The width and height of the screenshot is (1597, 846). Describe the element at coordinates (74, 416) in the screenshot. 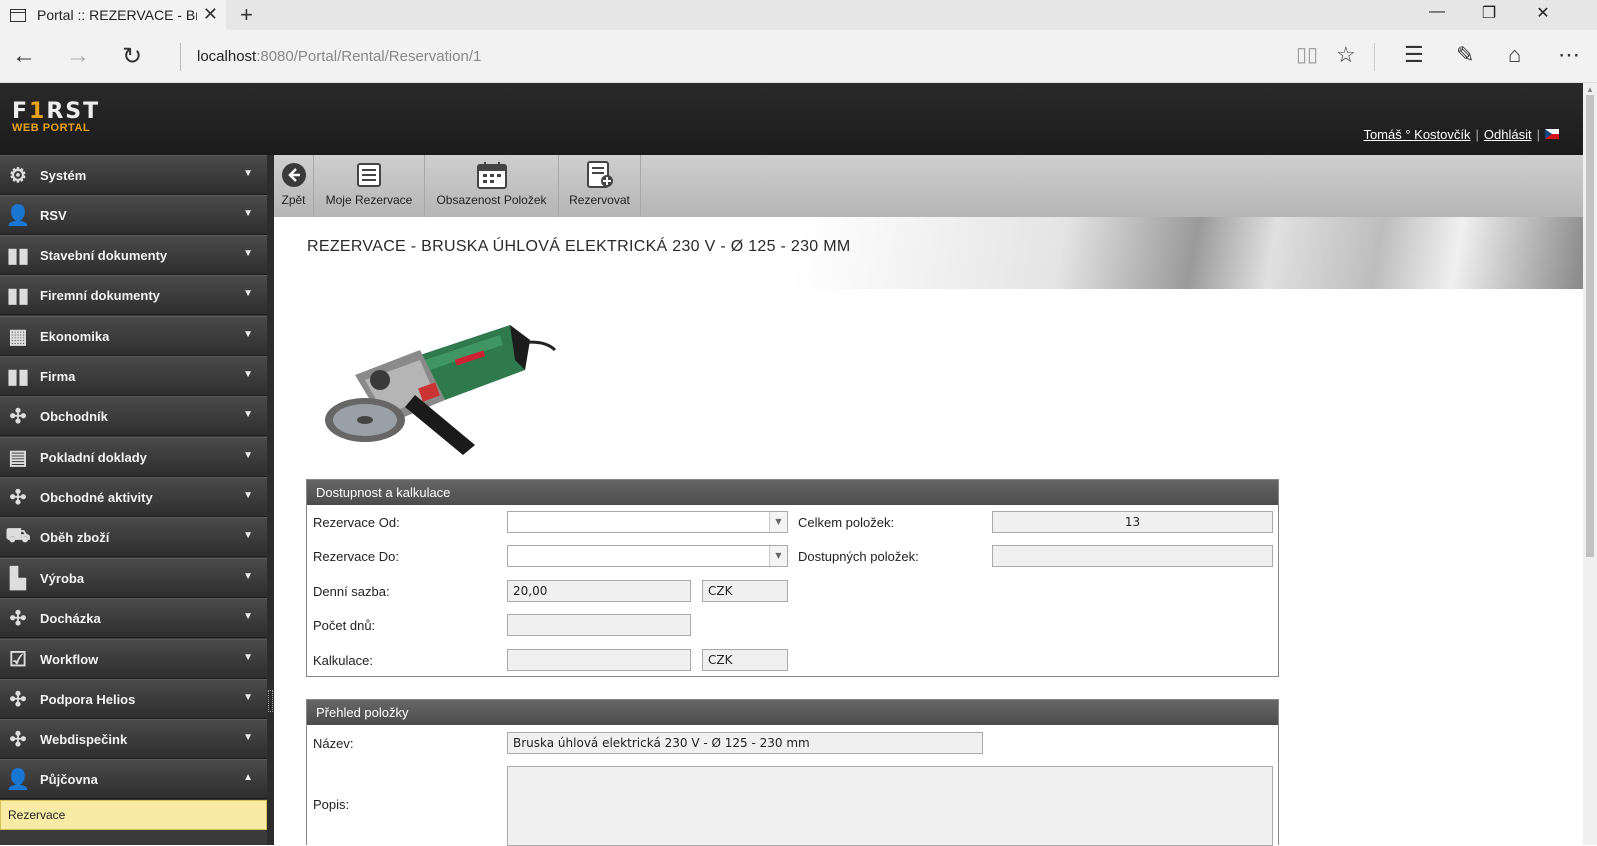

I see `sidebar-item-label: Obchodník` at that location.